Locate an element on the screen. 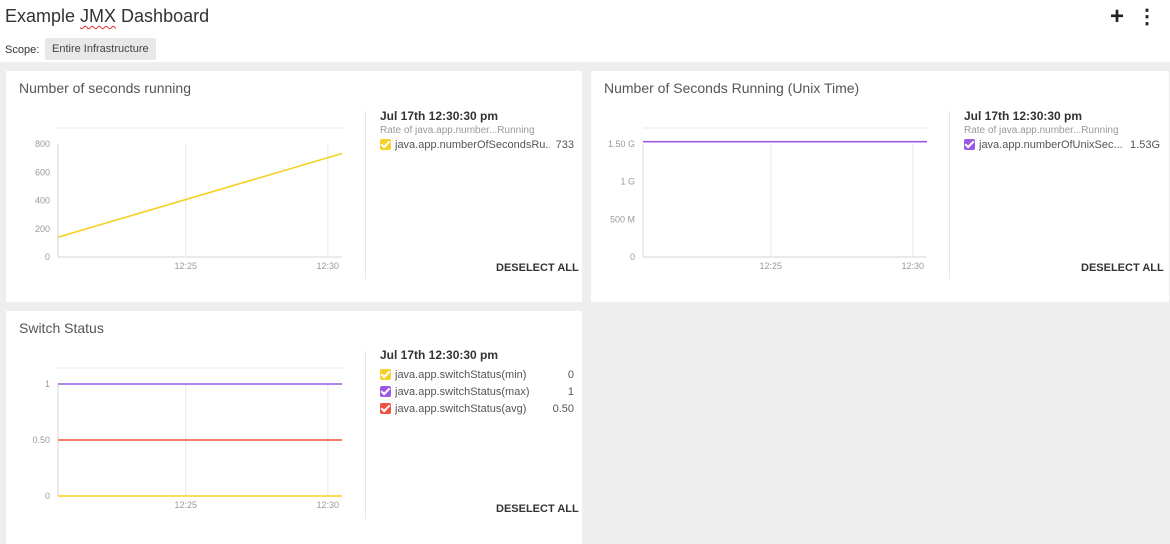  legend-item: java.app.switchStatus(avg) 0.50 is located at coordinates (477, 408).